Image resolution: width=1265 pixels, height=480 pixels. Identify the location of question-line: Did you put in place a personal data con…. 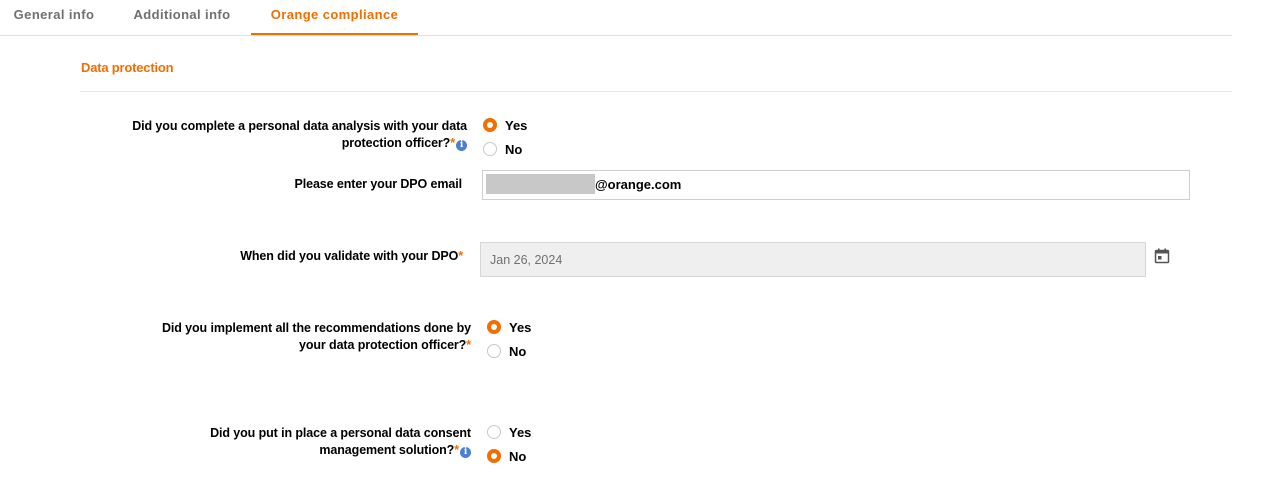
(340, 433).